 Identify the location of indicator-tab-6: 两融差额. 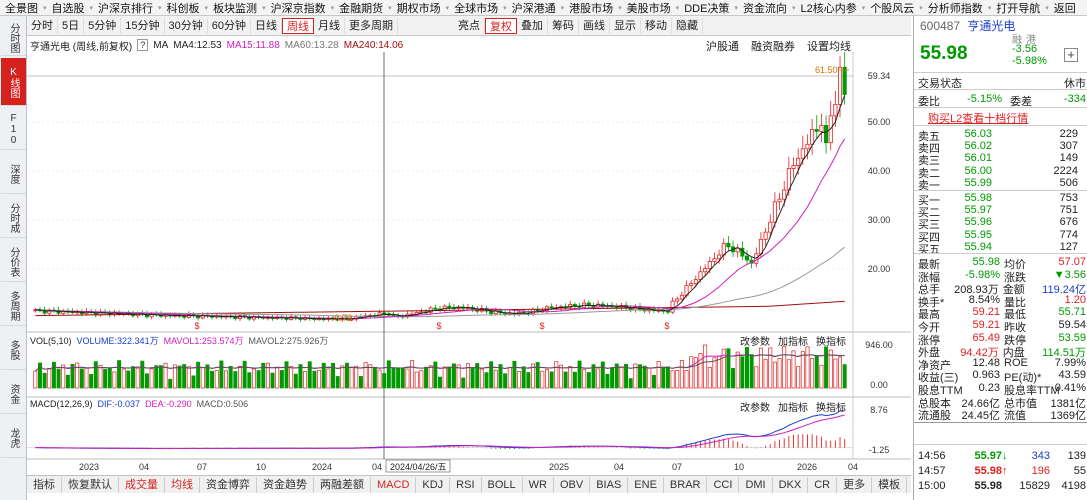
(342, 484).